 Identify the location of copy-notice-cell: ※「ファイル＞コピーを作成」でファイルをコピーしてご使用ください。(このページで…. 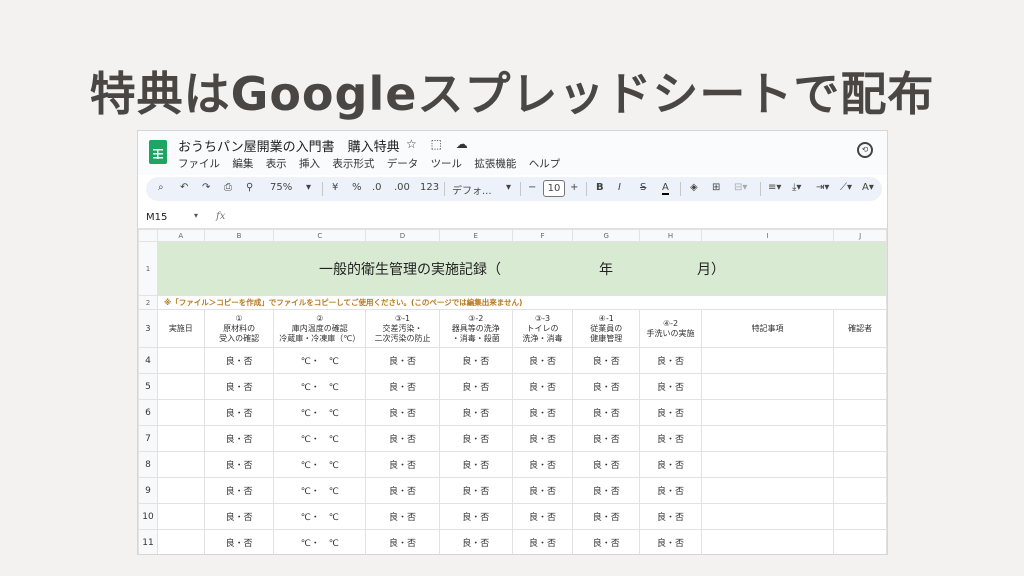
(521, 302).